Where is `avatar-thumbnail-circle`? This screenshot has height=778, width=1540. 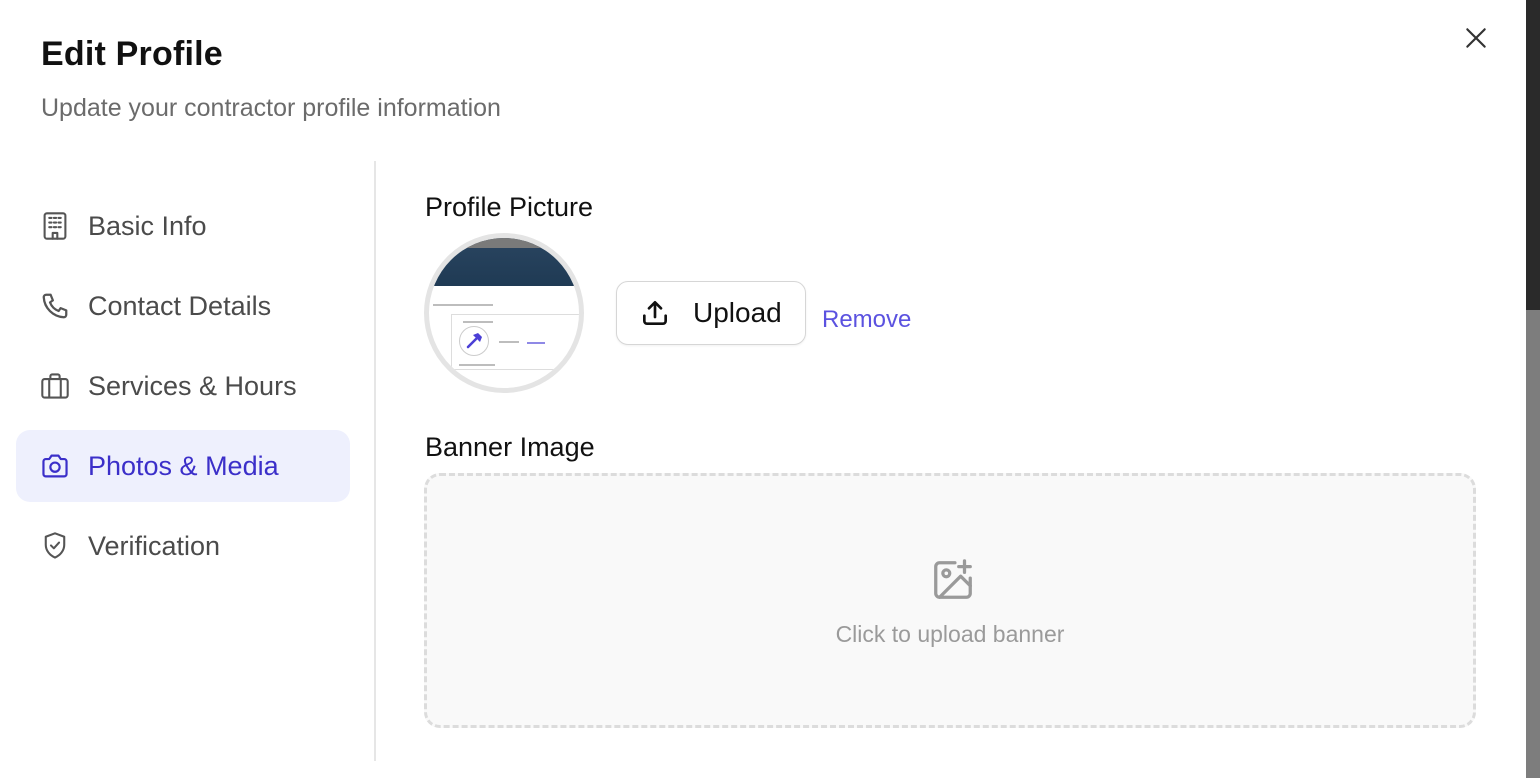 avatar-thumbnail-circle is located at coordinates (474, 341).